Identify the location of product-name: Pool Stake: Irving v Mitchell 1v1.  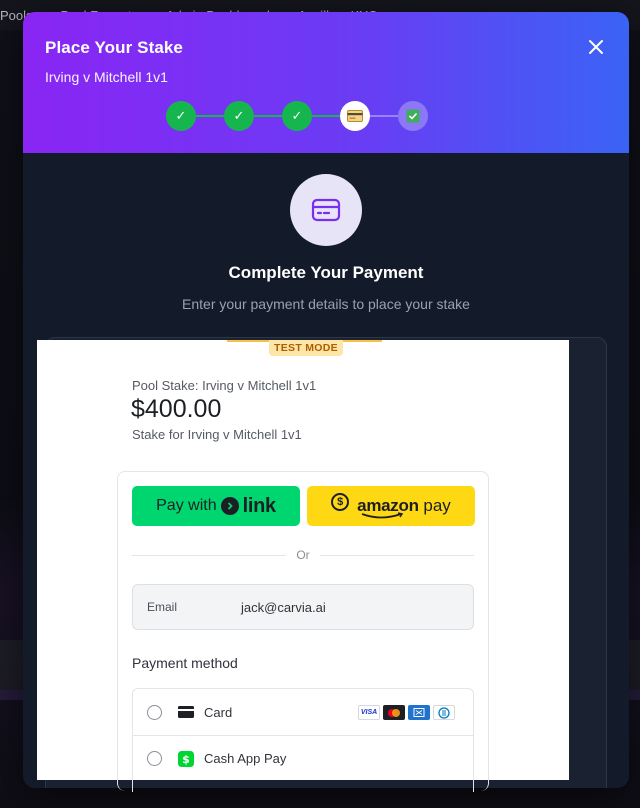
(224, 385).